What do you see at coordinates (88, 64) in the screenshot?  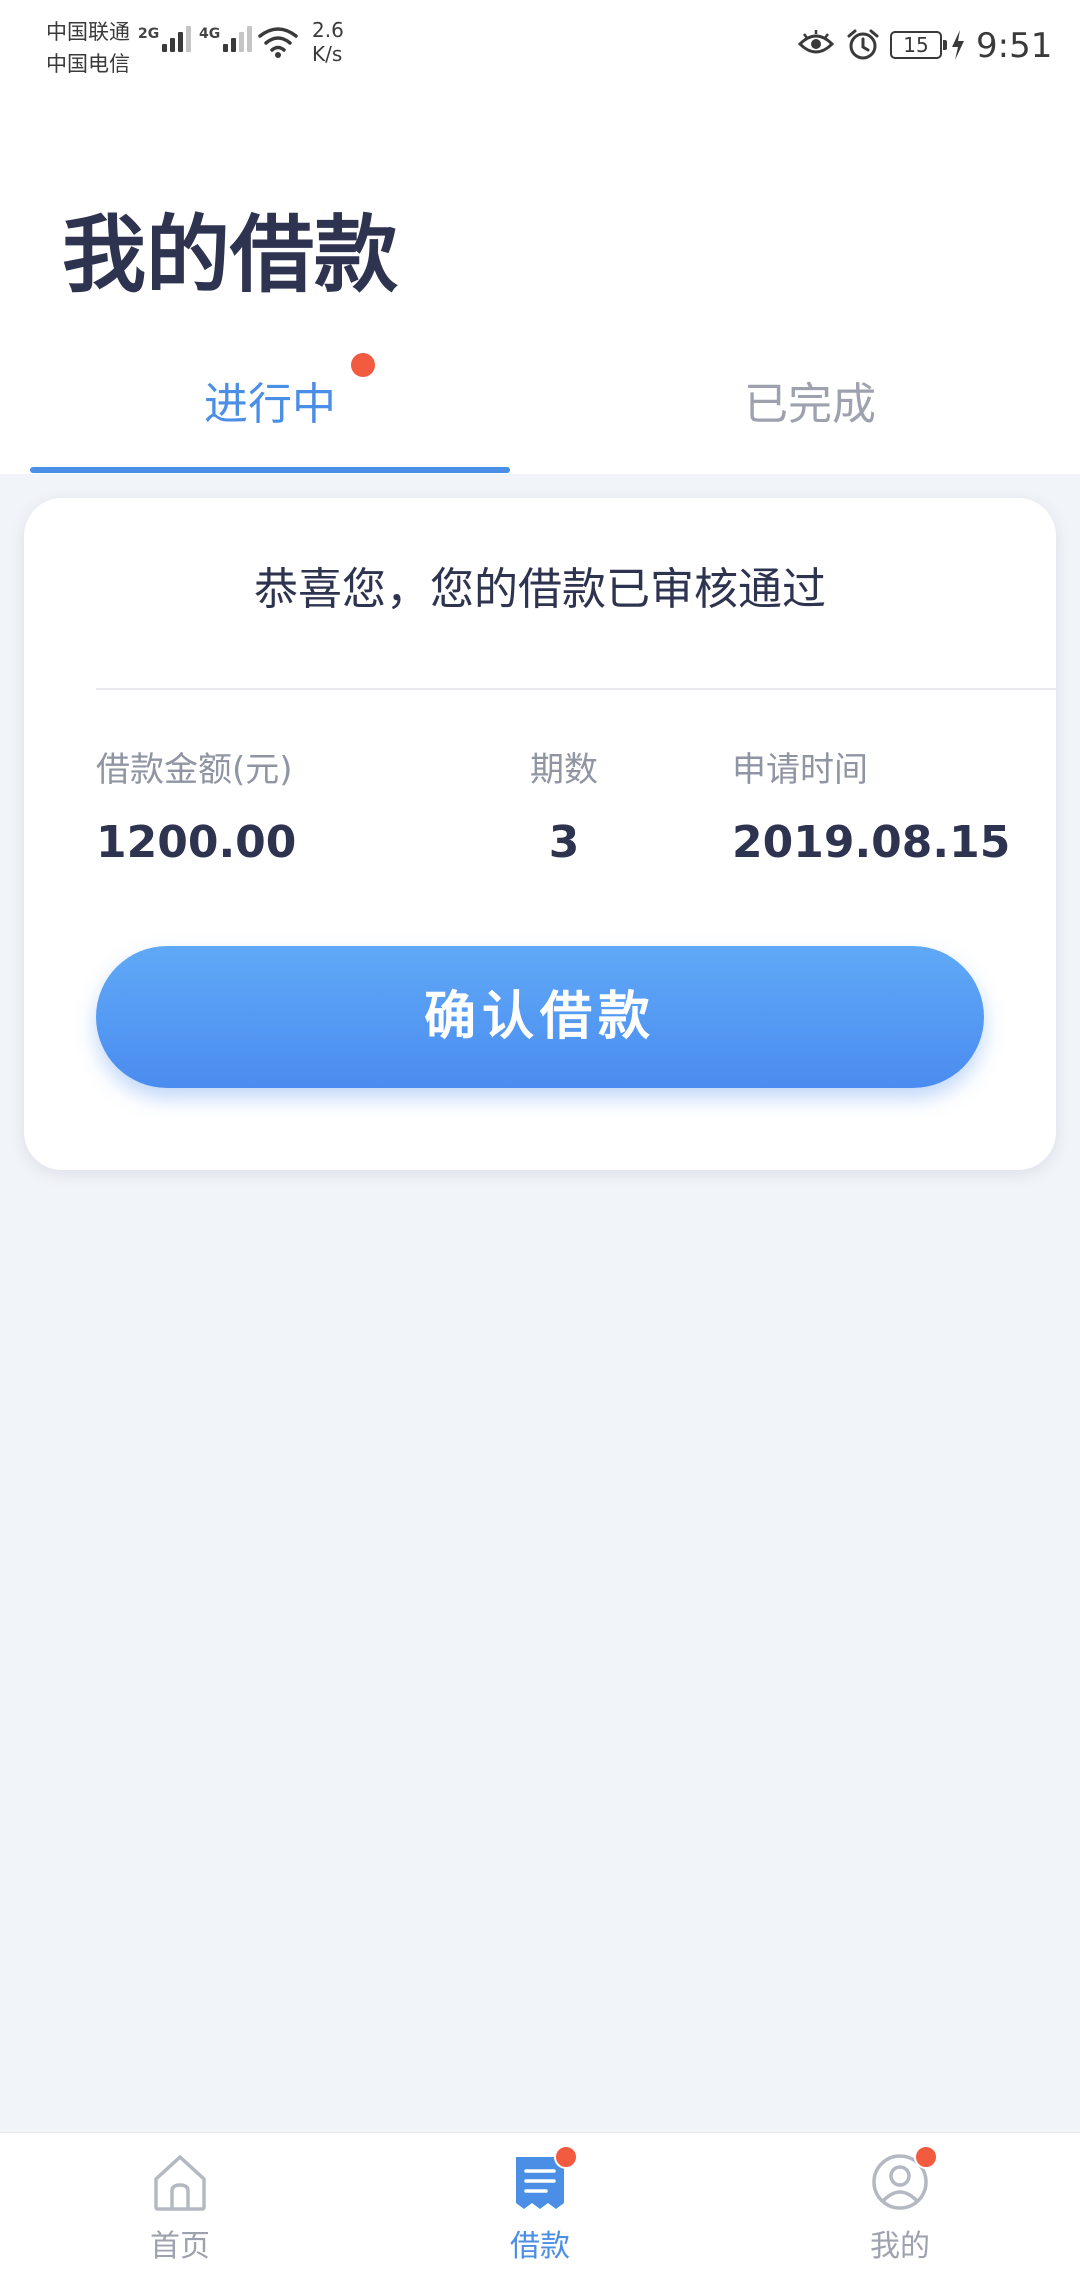 I see `carrier-2: 中国电信` at bounding box center [88, 64].